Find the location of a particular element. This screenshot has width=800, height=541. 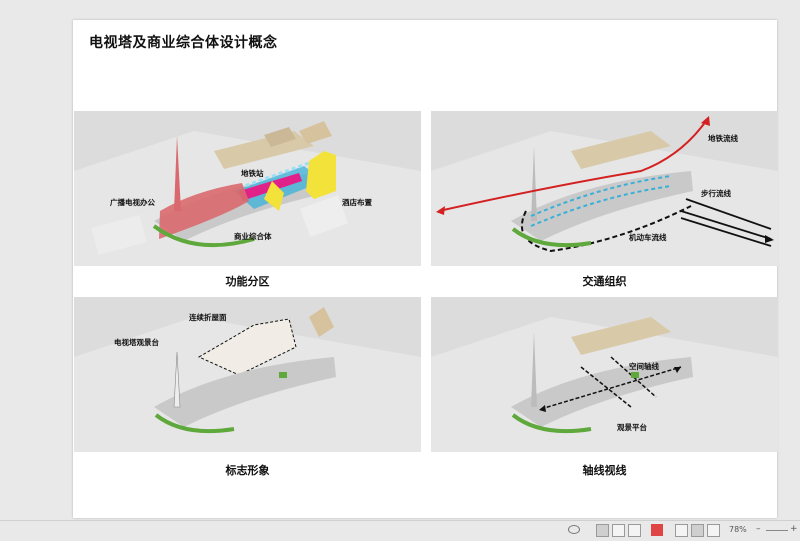

axis-diagram is located at coordinates (604, 374).